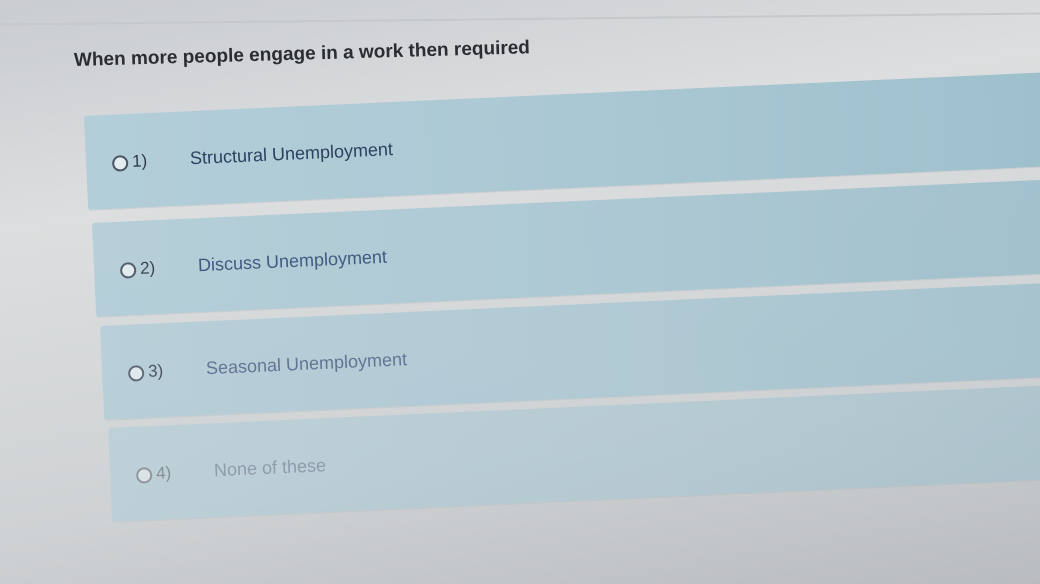 The height and width of the screenshot is (584, 1040). What do you see at coordinates (155, 371) in the screenshot?
I see `option-number: 3)` at bounding box center [155, 371].